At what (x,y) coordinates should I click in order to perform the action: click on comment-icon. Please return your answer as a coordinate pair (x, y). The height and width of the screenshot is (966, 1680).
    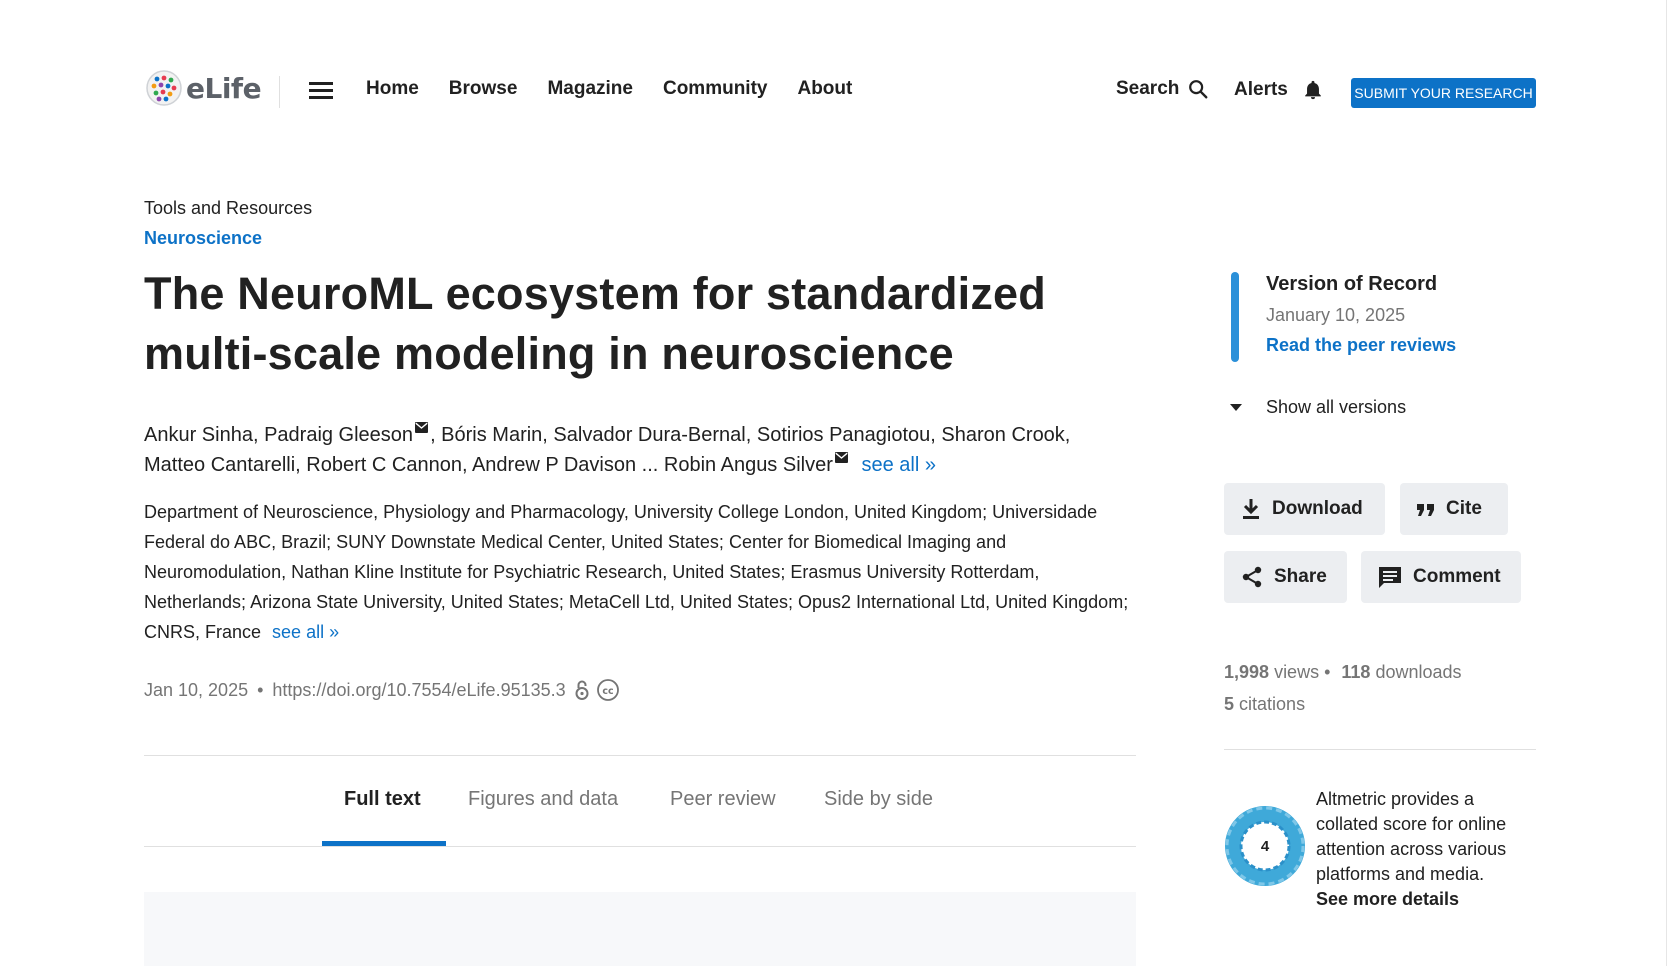
    Looking at the image, I should click on (1390, 577).